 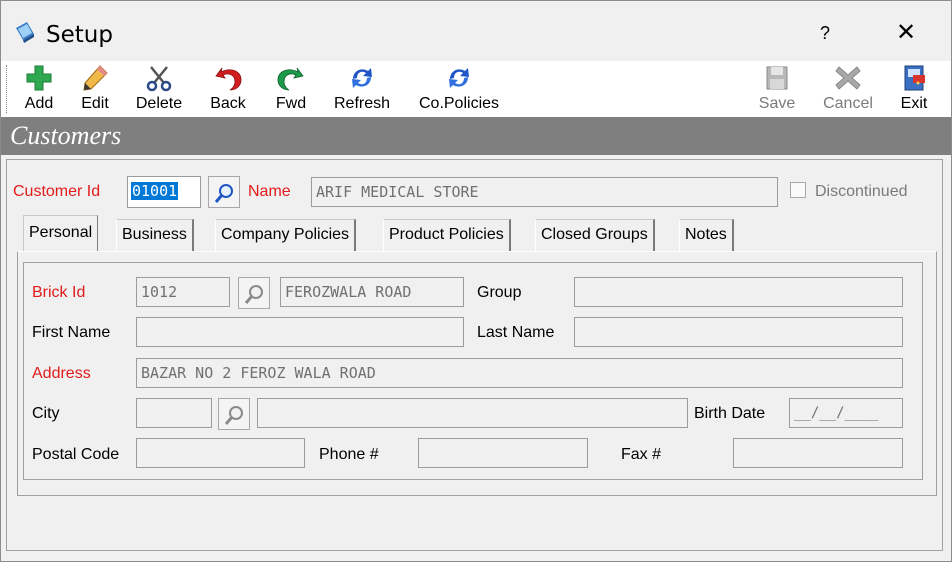 I want to click on tab-notes: Notes, so click(x=706, y=235).